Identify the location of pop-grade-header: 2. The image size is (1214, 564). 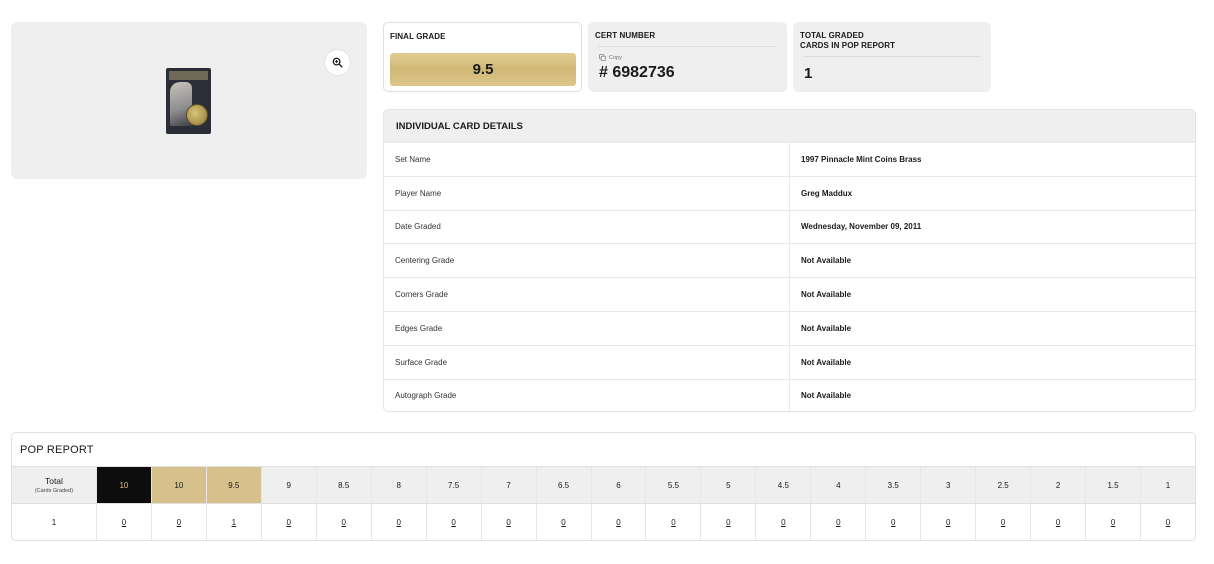
(1058, 485).